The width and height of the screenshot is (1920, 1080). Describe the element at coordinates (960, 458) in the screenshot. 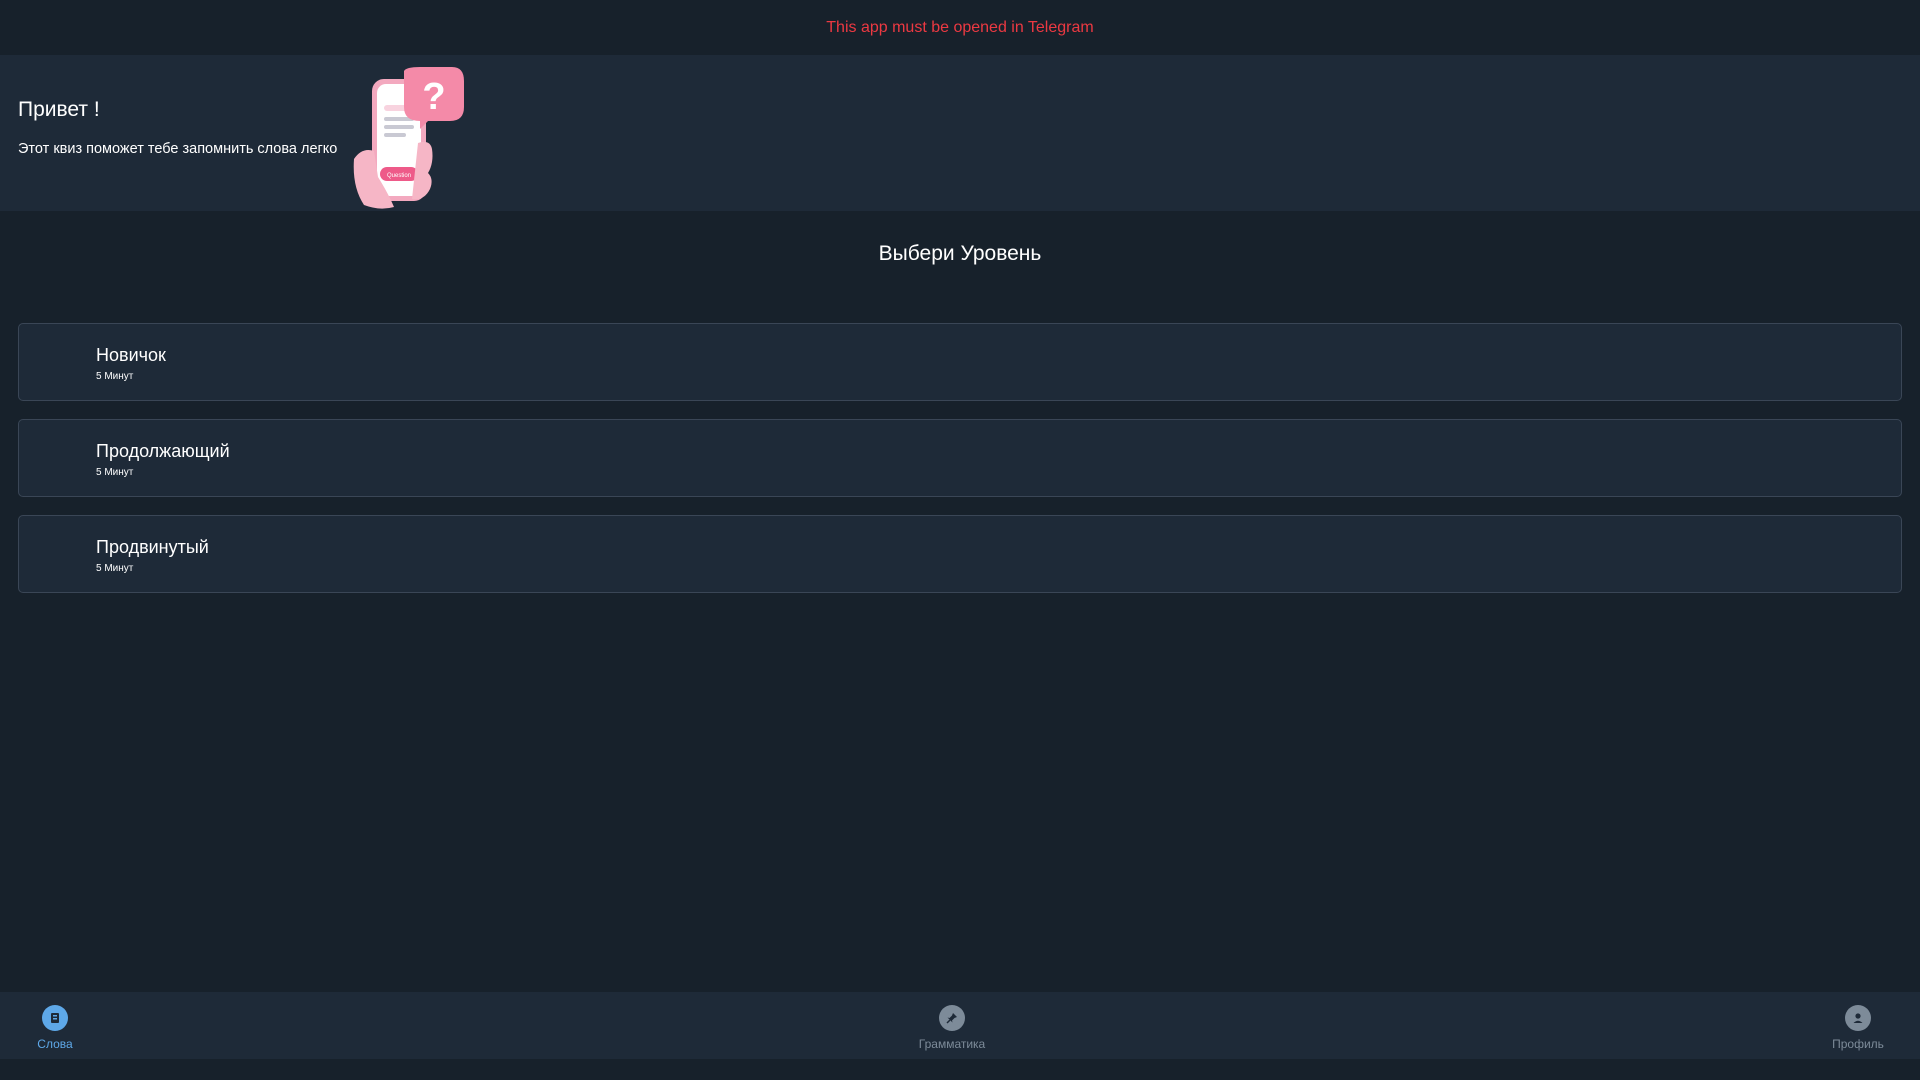

I see `level-card-intermediate: Продолжающий 5 Минут` at that location.